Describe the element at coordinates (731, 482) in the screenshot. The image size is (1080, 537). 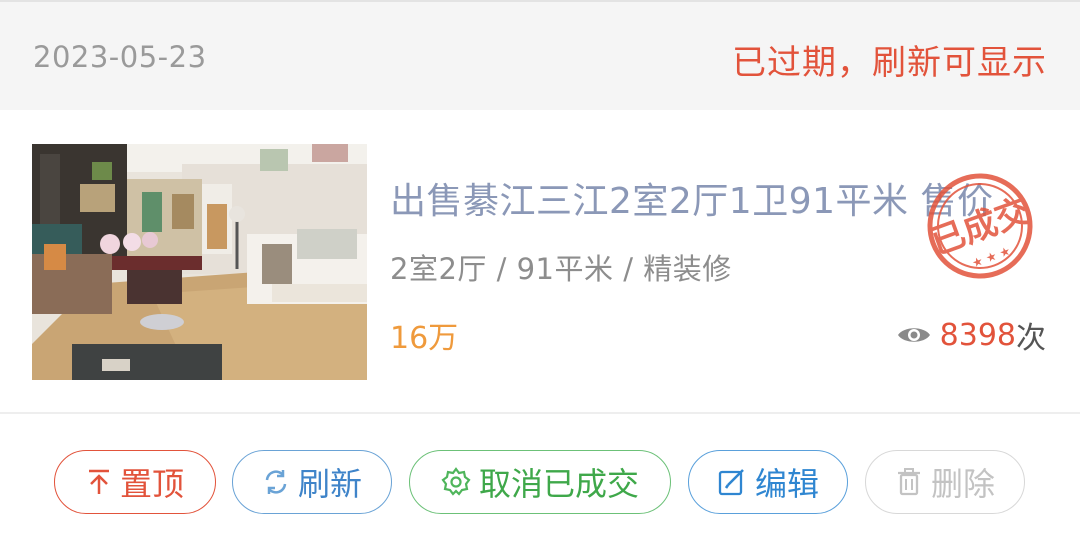
I see `edit-icon` at that location.